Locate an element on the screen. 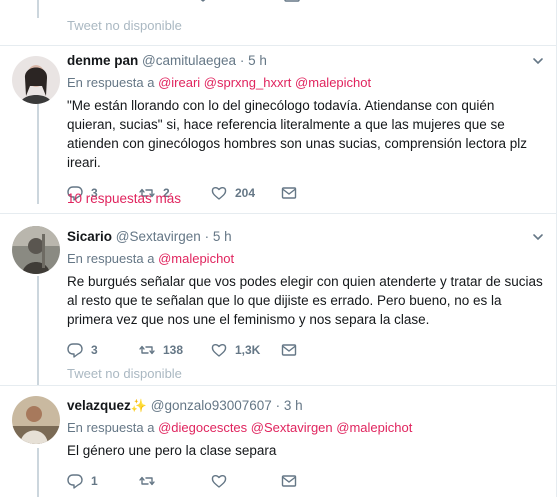  partial-actions is located at coordinates (256, 1).